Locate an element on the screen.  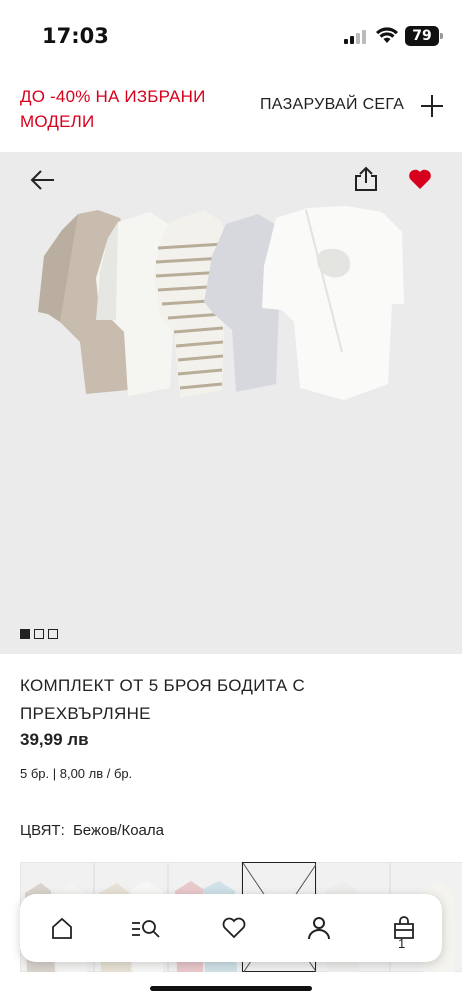
color-value: Бежов/Коала is located at coordinates (118, 830).